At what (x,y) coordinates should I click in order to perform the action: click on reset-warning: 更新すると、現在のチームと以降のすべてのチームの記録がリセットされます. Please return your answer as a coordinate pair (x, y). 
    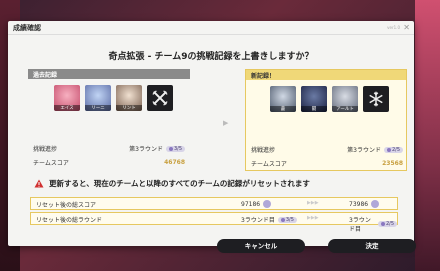
    Looking at the image, I should click on (172, 183).